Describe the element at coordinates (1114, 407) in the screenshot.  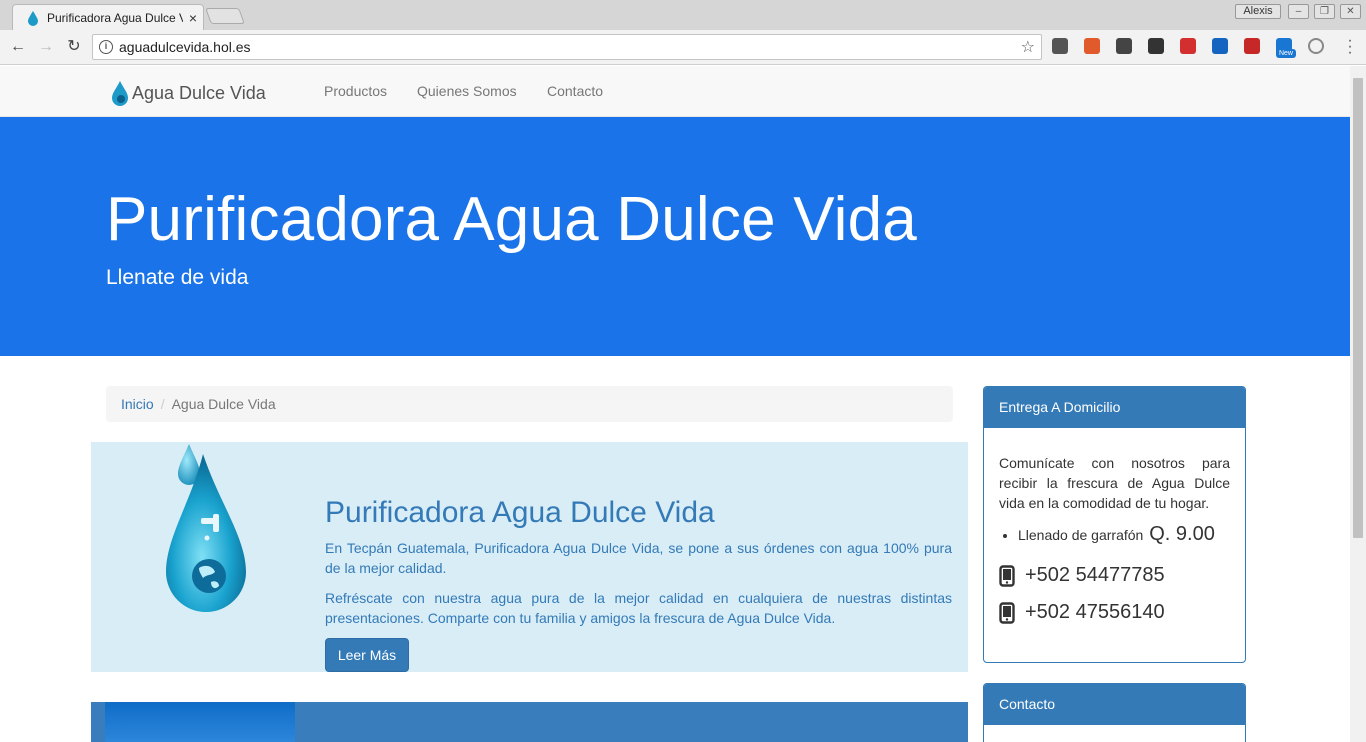
I see `delivery-panel-heading: Entrega A Domicilio` at that location.